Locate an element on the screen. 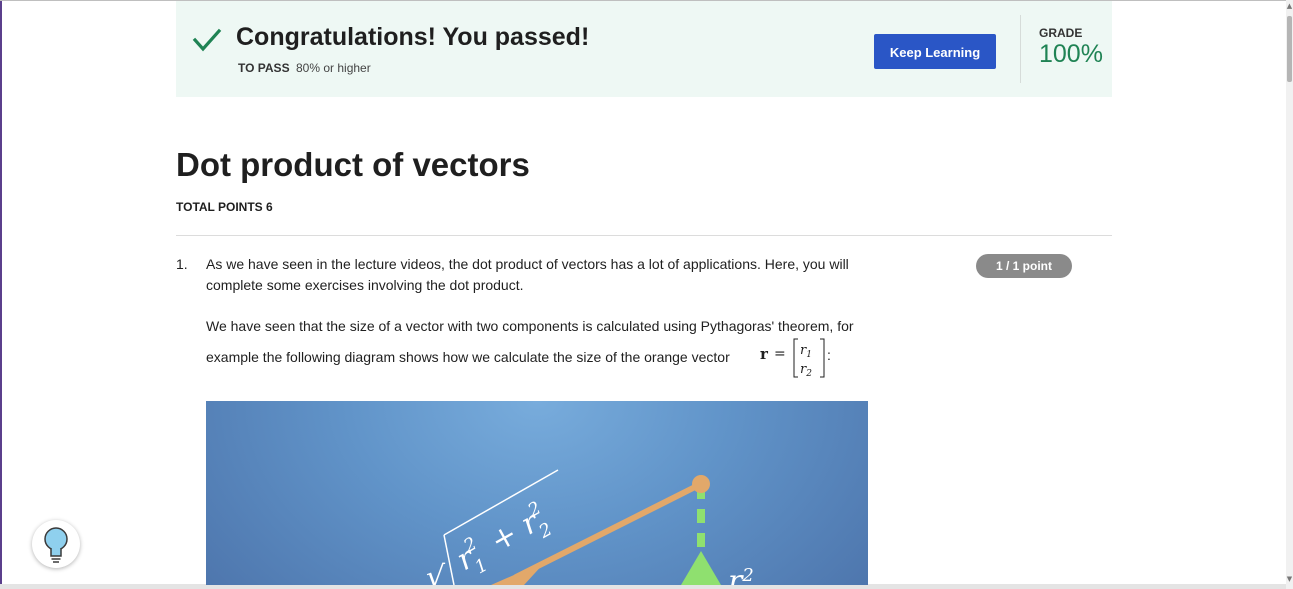  pass-title: Congratulations! You passed! is located at coordinates (413, 37).